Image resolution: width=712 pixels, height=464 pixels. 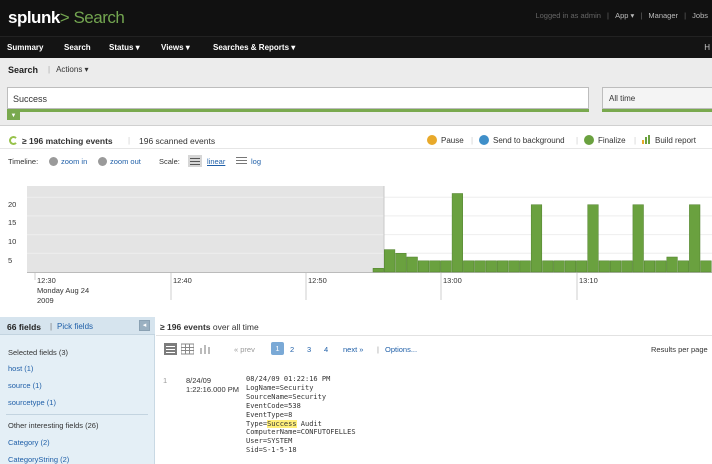 I want to click on search-input: Success, so click(x=298, y=98).